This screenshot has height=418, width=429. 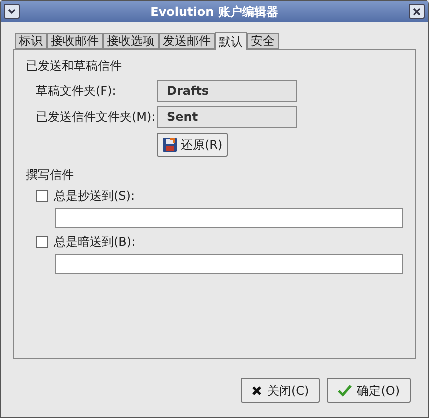 I want to click on field-label: 已发送信件文件夹(M):, so click(x=96, y=117).